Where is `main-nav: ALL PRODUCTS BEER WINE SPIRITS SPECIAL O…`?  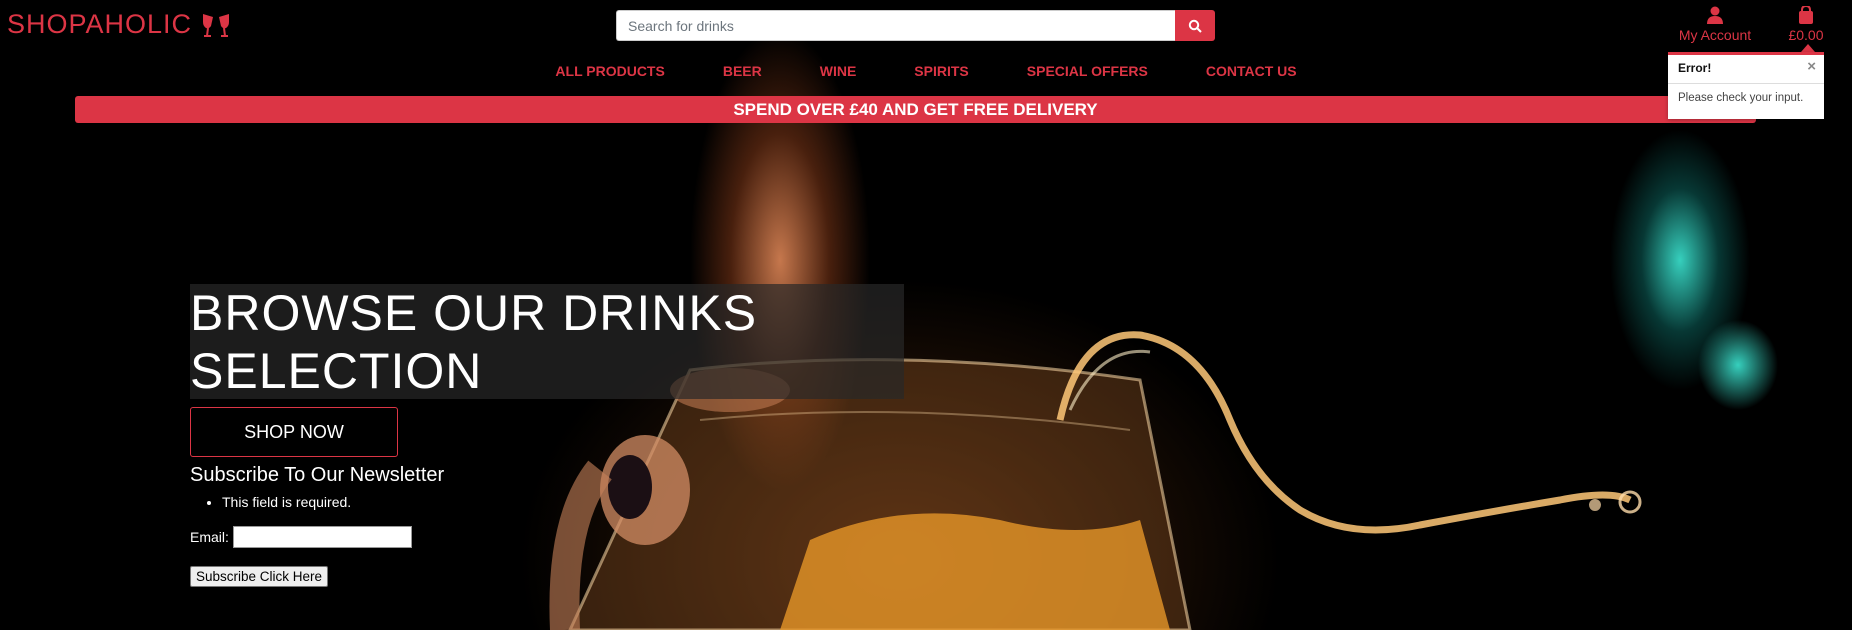
main-nav: ALL PRODUCTS BEER WINE SPIRITS SPECIAL O… is located at coordinates (926, 71).